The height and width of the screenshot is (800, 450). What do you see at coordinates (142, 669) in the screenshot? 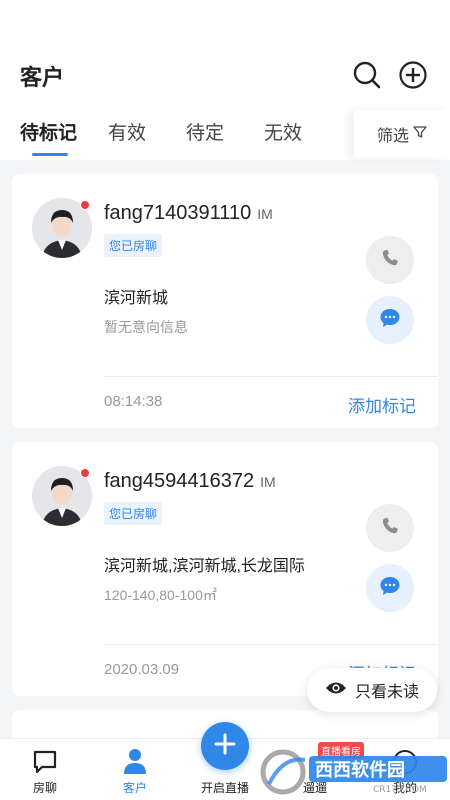
I see `last-active-time: 2020.03.09` at bounding box center [142, 669].